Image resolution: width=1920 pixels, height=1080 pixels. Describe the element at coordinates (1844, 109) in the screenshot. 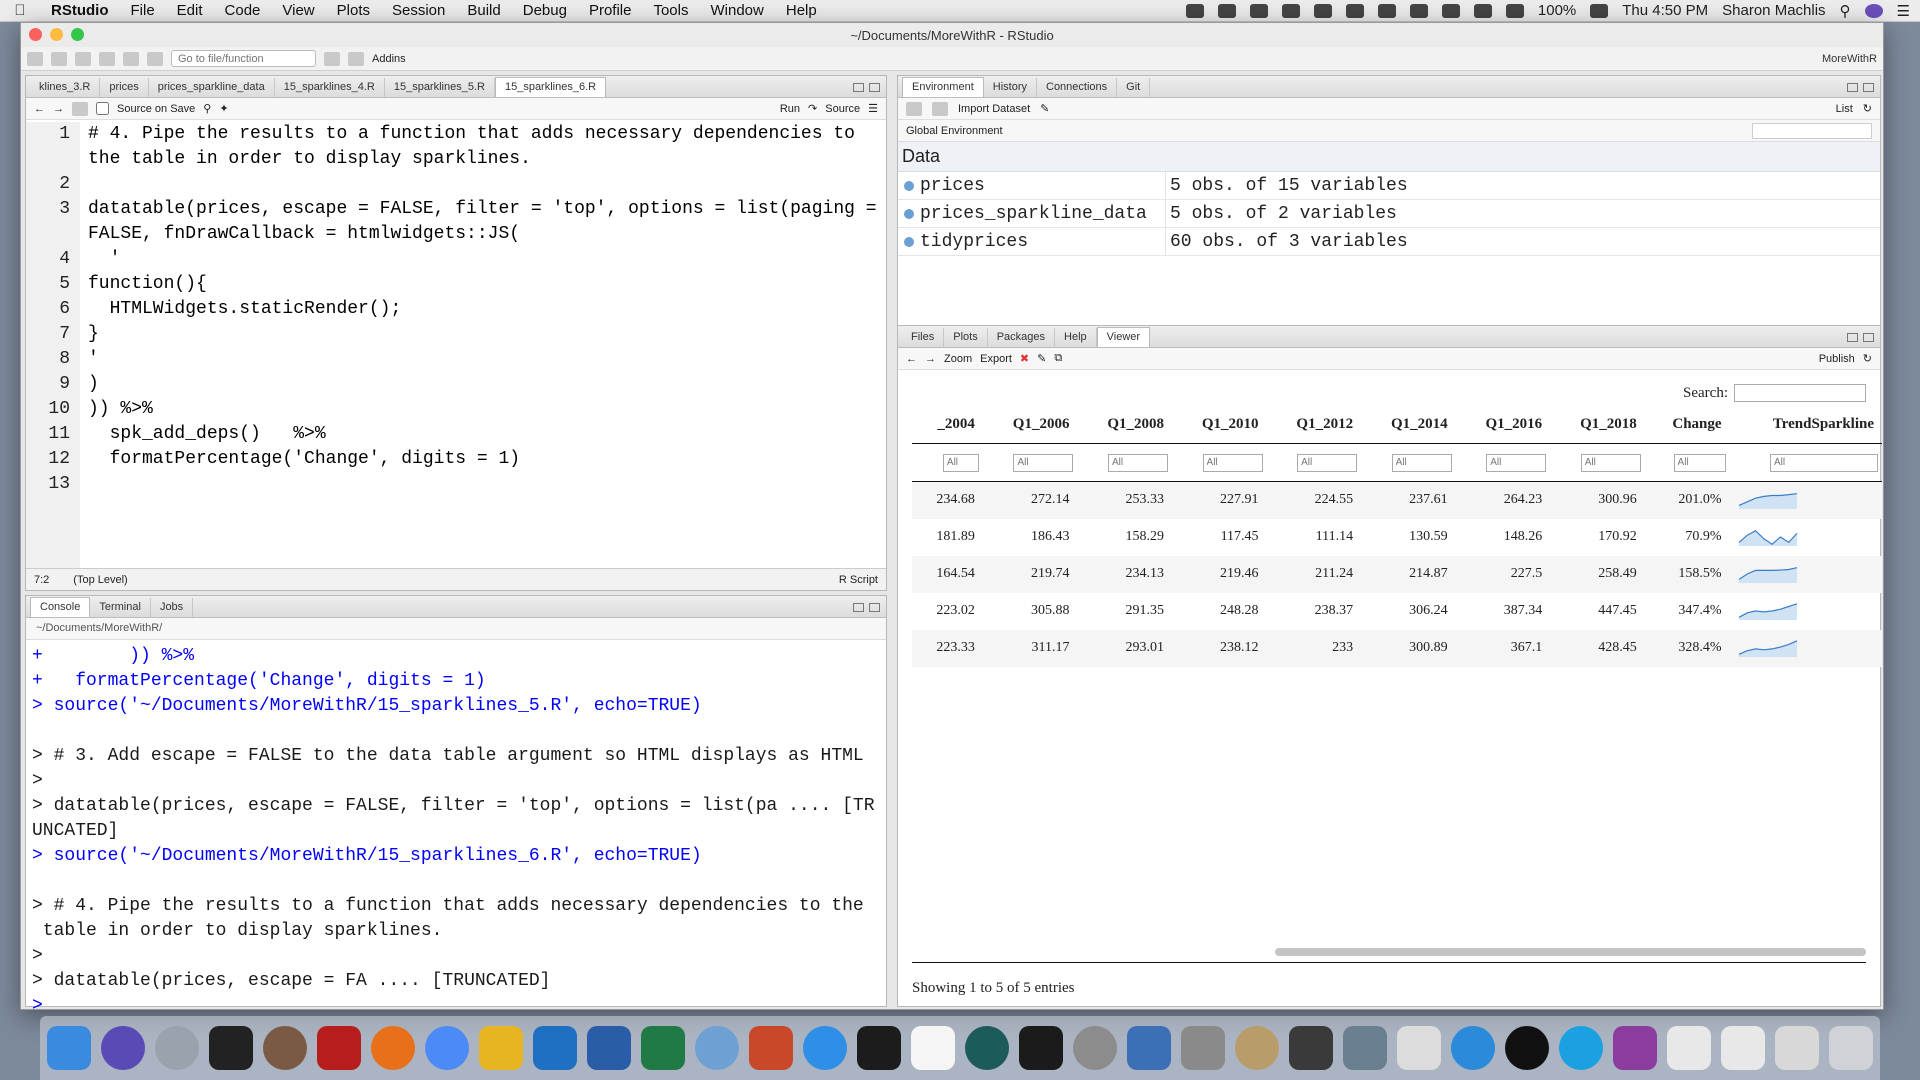

I see `view-mode-select: List` at that location.